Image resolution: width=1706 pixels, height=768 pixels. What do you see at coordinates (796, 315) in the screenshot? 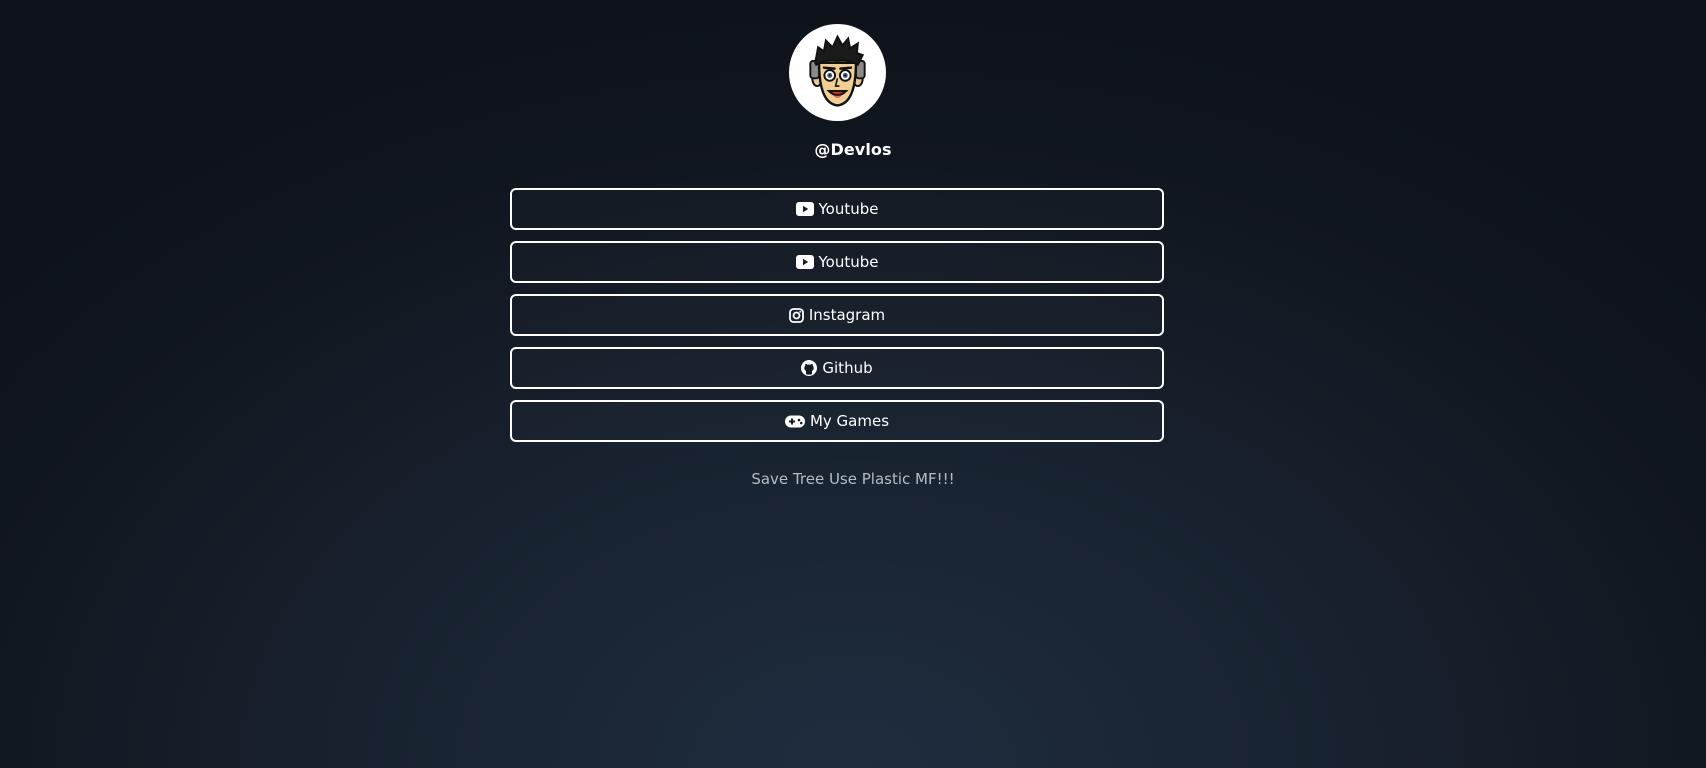
I see `instagram-icon` at bounding box center [796, 315].